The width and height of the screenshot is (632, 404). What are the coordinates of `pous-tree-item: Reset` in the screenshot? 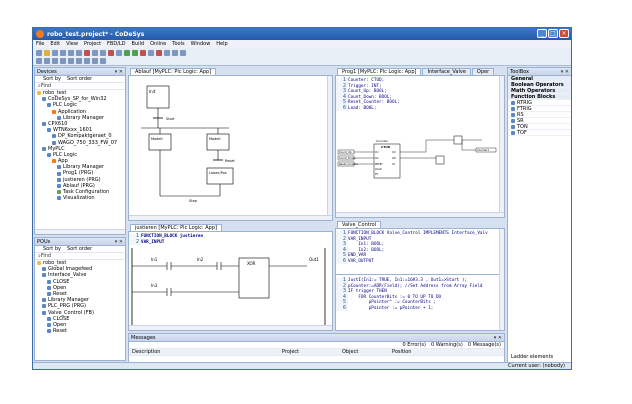 It's located at (80, 331).